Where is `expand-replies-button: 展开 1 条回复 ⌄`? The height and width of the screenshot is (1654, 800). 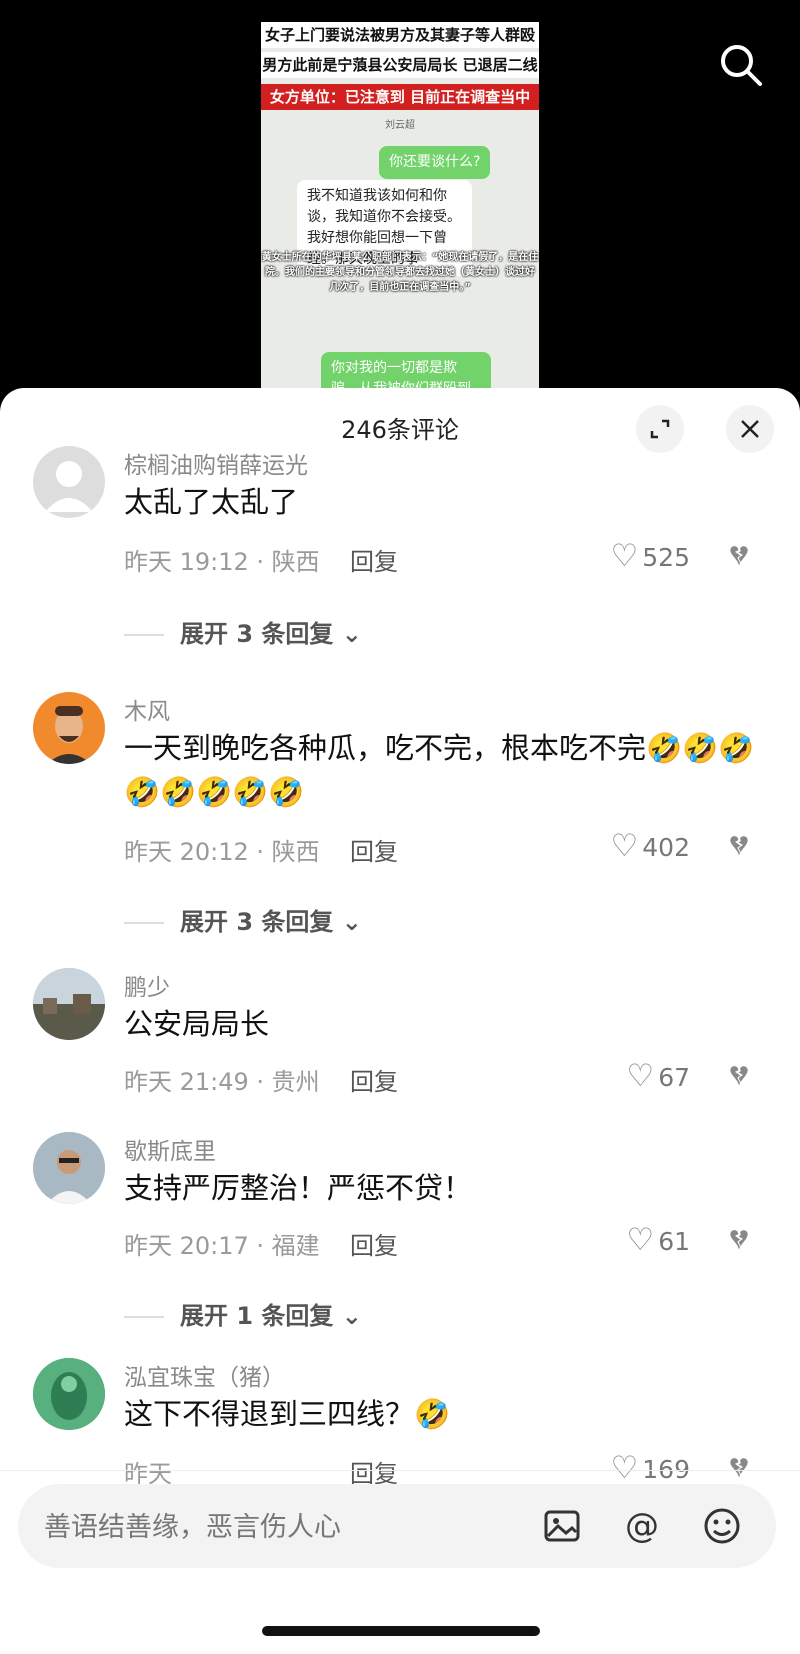 expand-replies-button: 展开 1 条回复 ⌄ is located at coordinates (243, 1313).